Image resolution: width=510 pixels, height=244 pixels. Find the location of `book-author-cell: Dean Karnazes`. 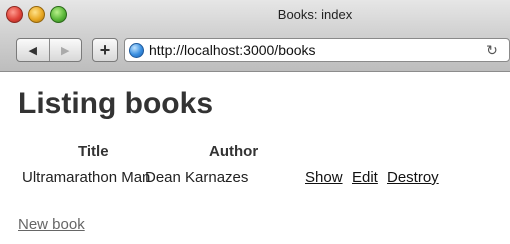

book-author-cell: Dean Karnazes is located at coordinates (197, 177).